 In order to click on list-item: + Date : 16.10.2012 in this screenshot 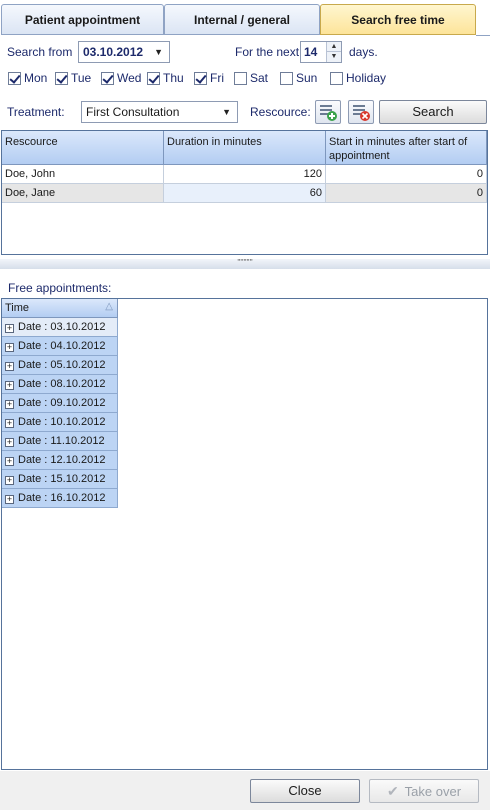, I will do `click(60, 498)`.